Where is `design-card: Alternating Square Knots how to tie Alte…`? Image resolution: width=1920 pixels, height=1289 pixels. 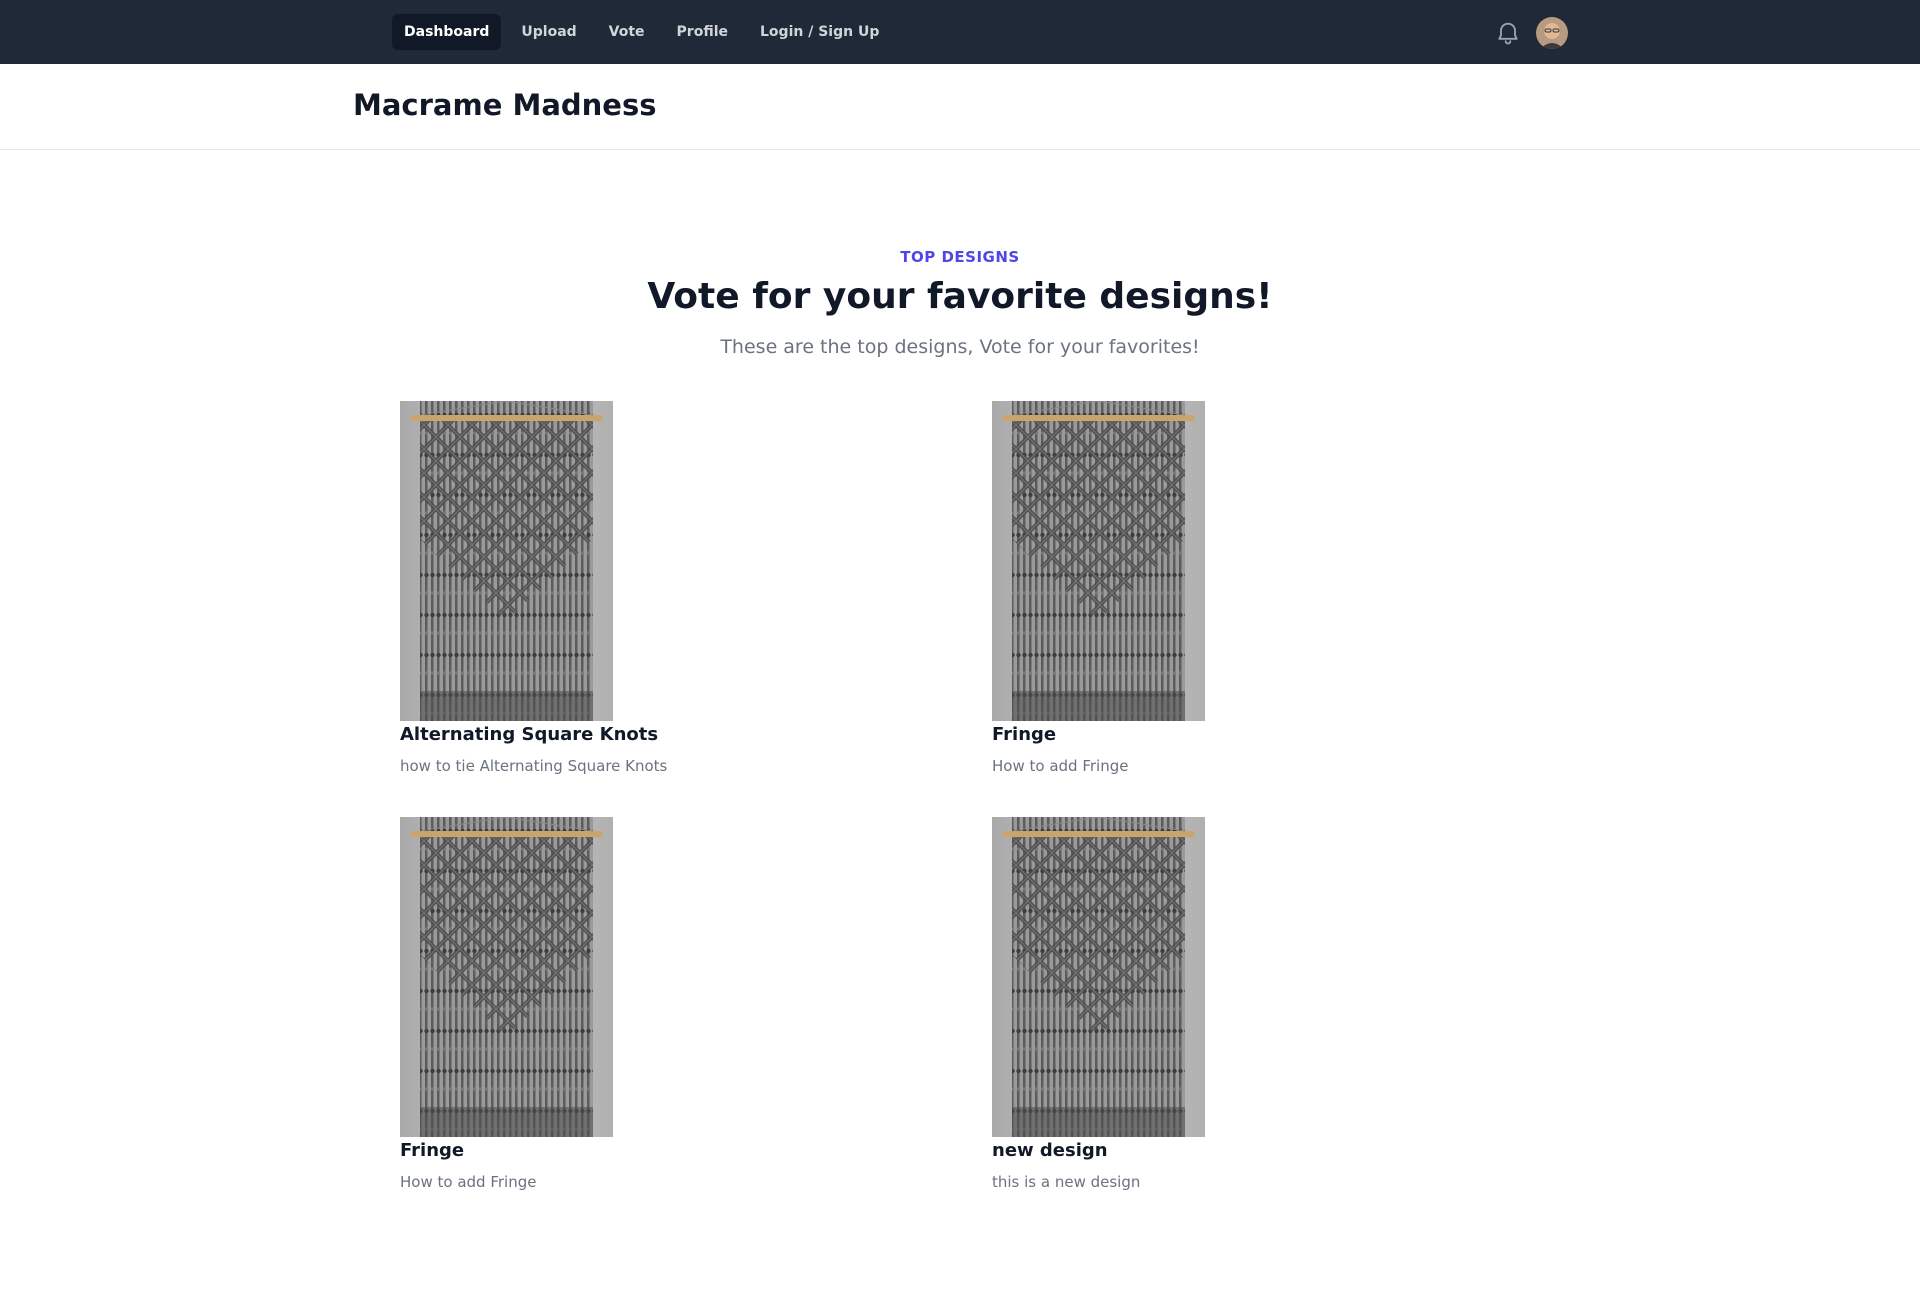
design-card: Alternating Square Knots how to tie Alte… is located at coordinates (630, 591).